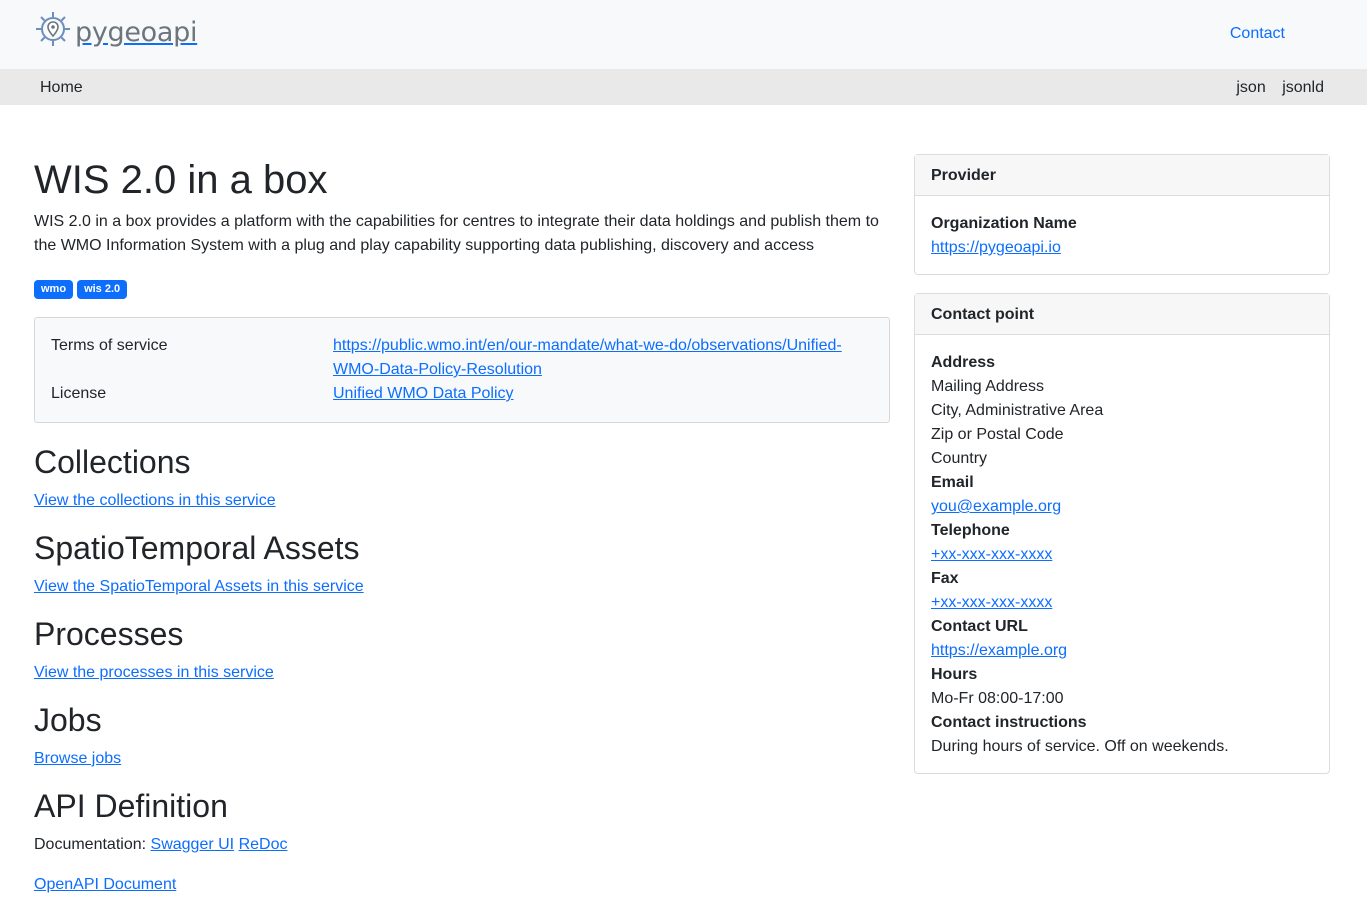 This screenshot has width=1367, height=913. What do you see at coordinates (181, 180) in the screenshot?
I see `page-title: WIS 2.0 in a box` at bounding box center [181, 180].